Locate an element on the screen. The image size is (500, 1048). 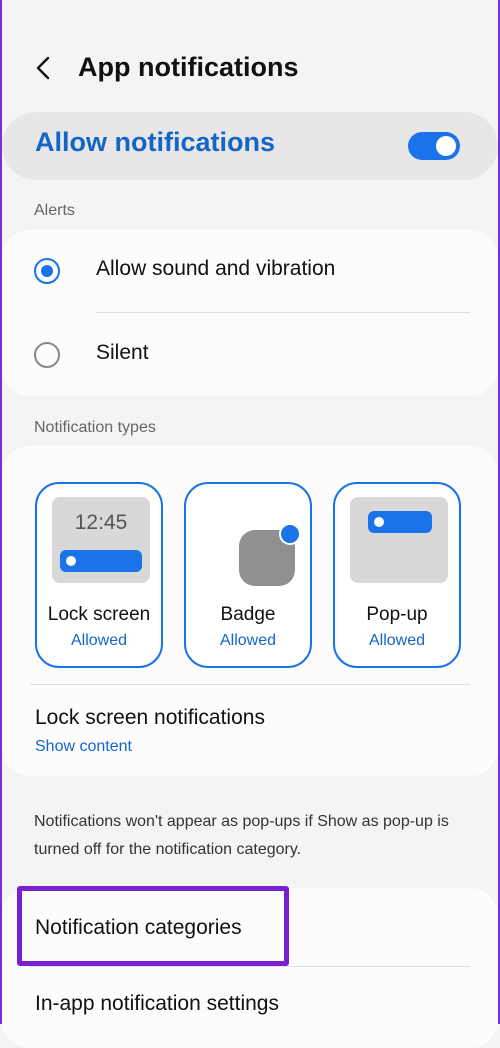
option-silent: Silent is located at coordinates (250, 355).